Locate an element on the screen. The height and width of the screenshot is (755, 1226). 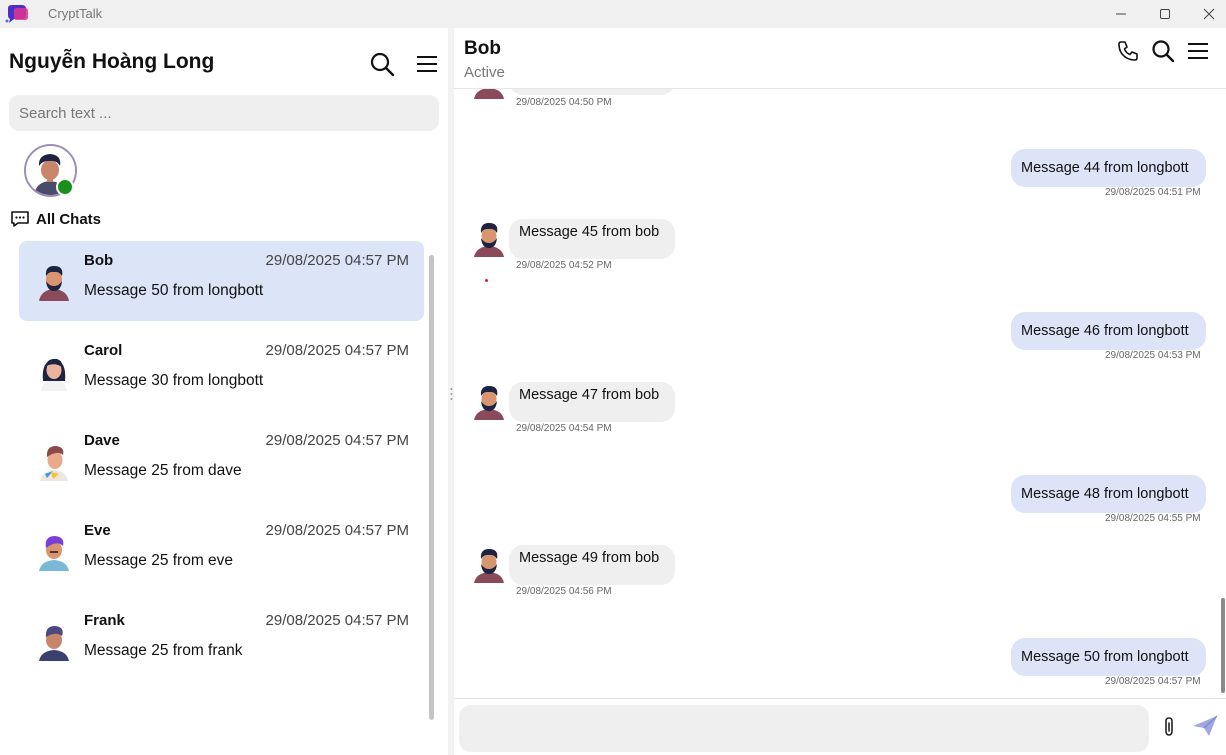
close-button is located at coordinates (1206, 14).